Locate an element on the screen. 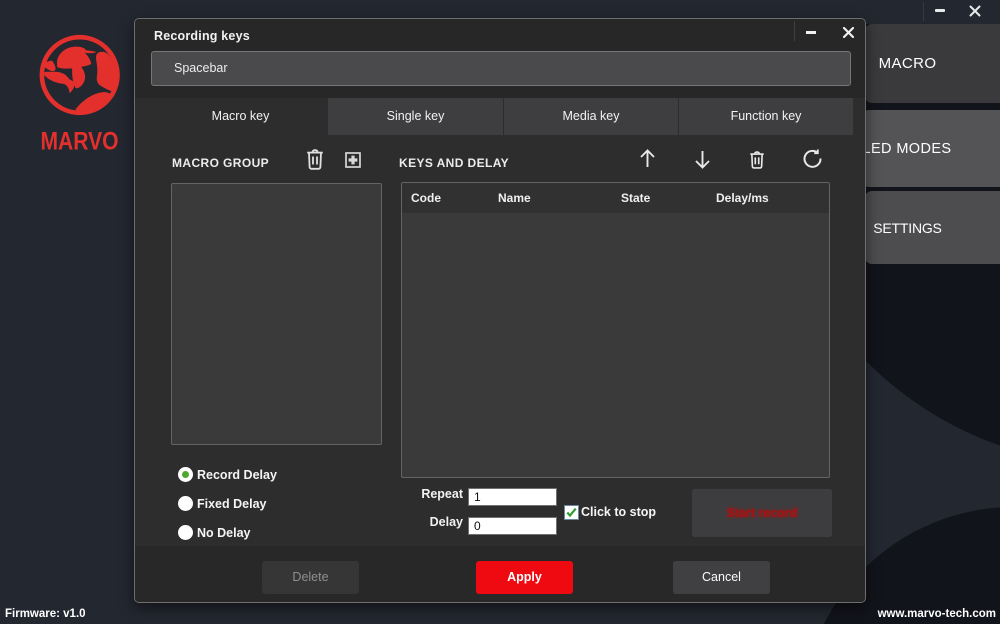 Image resolution: width=1000 pixels, height=624 pixels. svg-text: MARVO is located at coordinates (80, 142).